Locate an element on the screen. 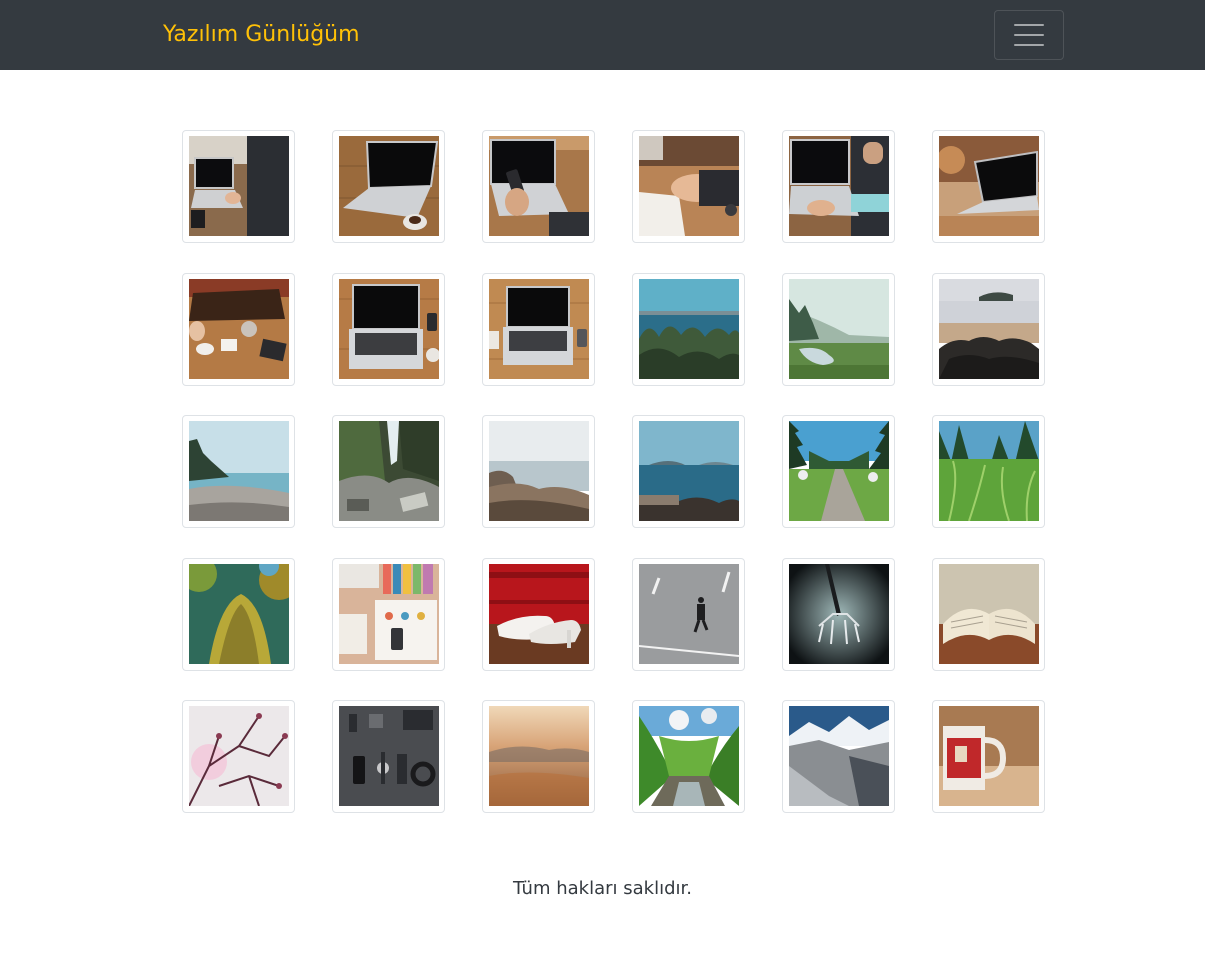 This screenshot has width=1205, height=963. photo-desk-flatlay-stationery is located at coordinates (389, 614).